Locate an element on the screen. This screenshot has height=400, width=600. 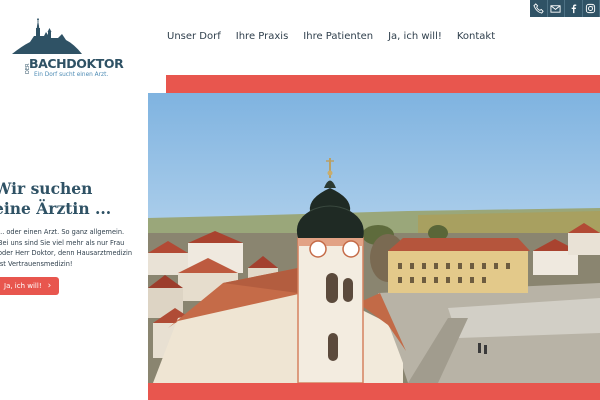
phone-button is located at coordinates (539, 8).